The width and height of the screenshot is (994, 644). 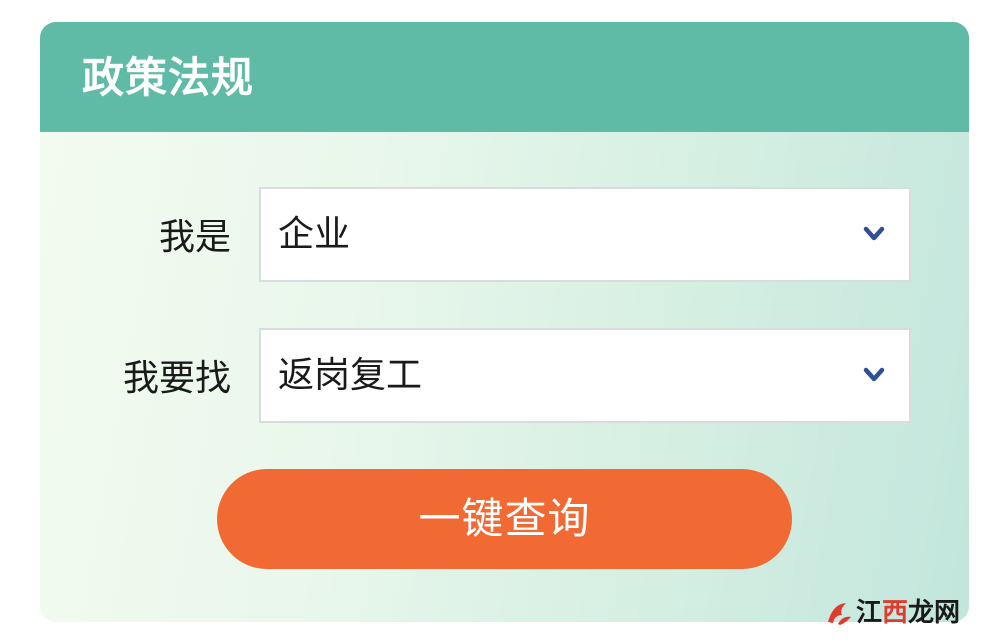 What do you see at coordinates (585, 375) in the screenshot?
I see `seeking-select: 返岗复工` at bounding box center [585, 375].